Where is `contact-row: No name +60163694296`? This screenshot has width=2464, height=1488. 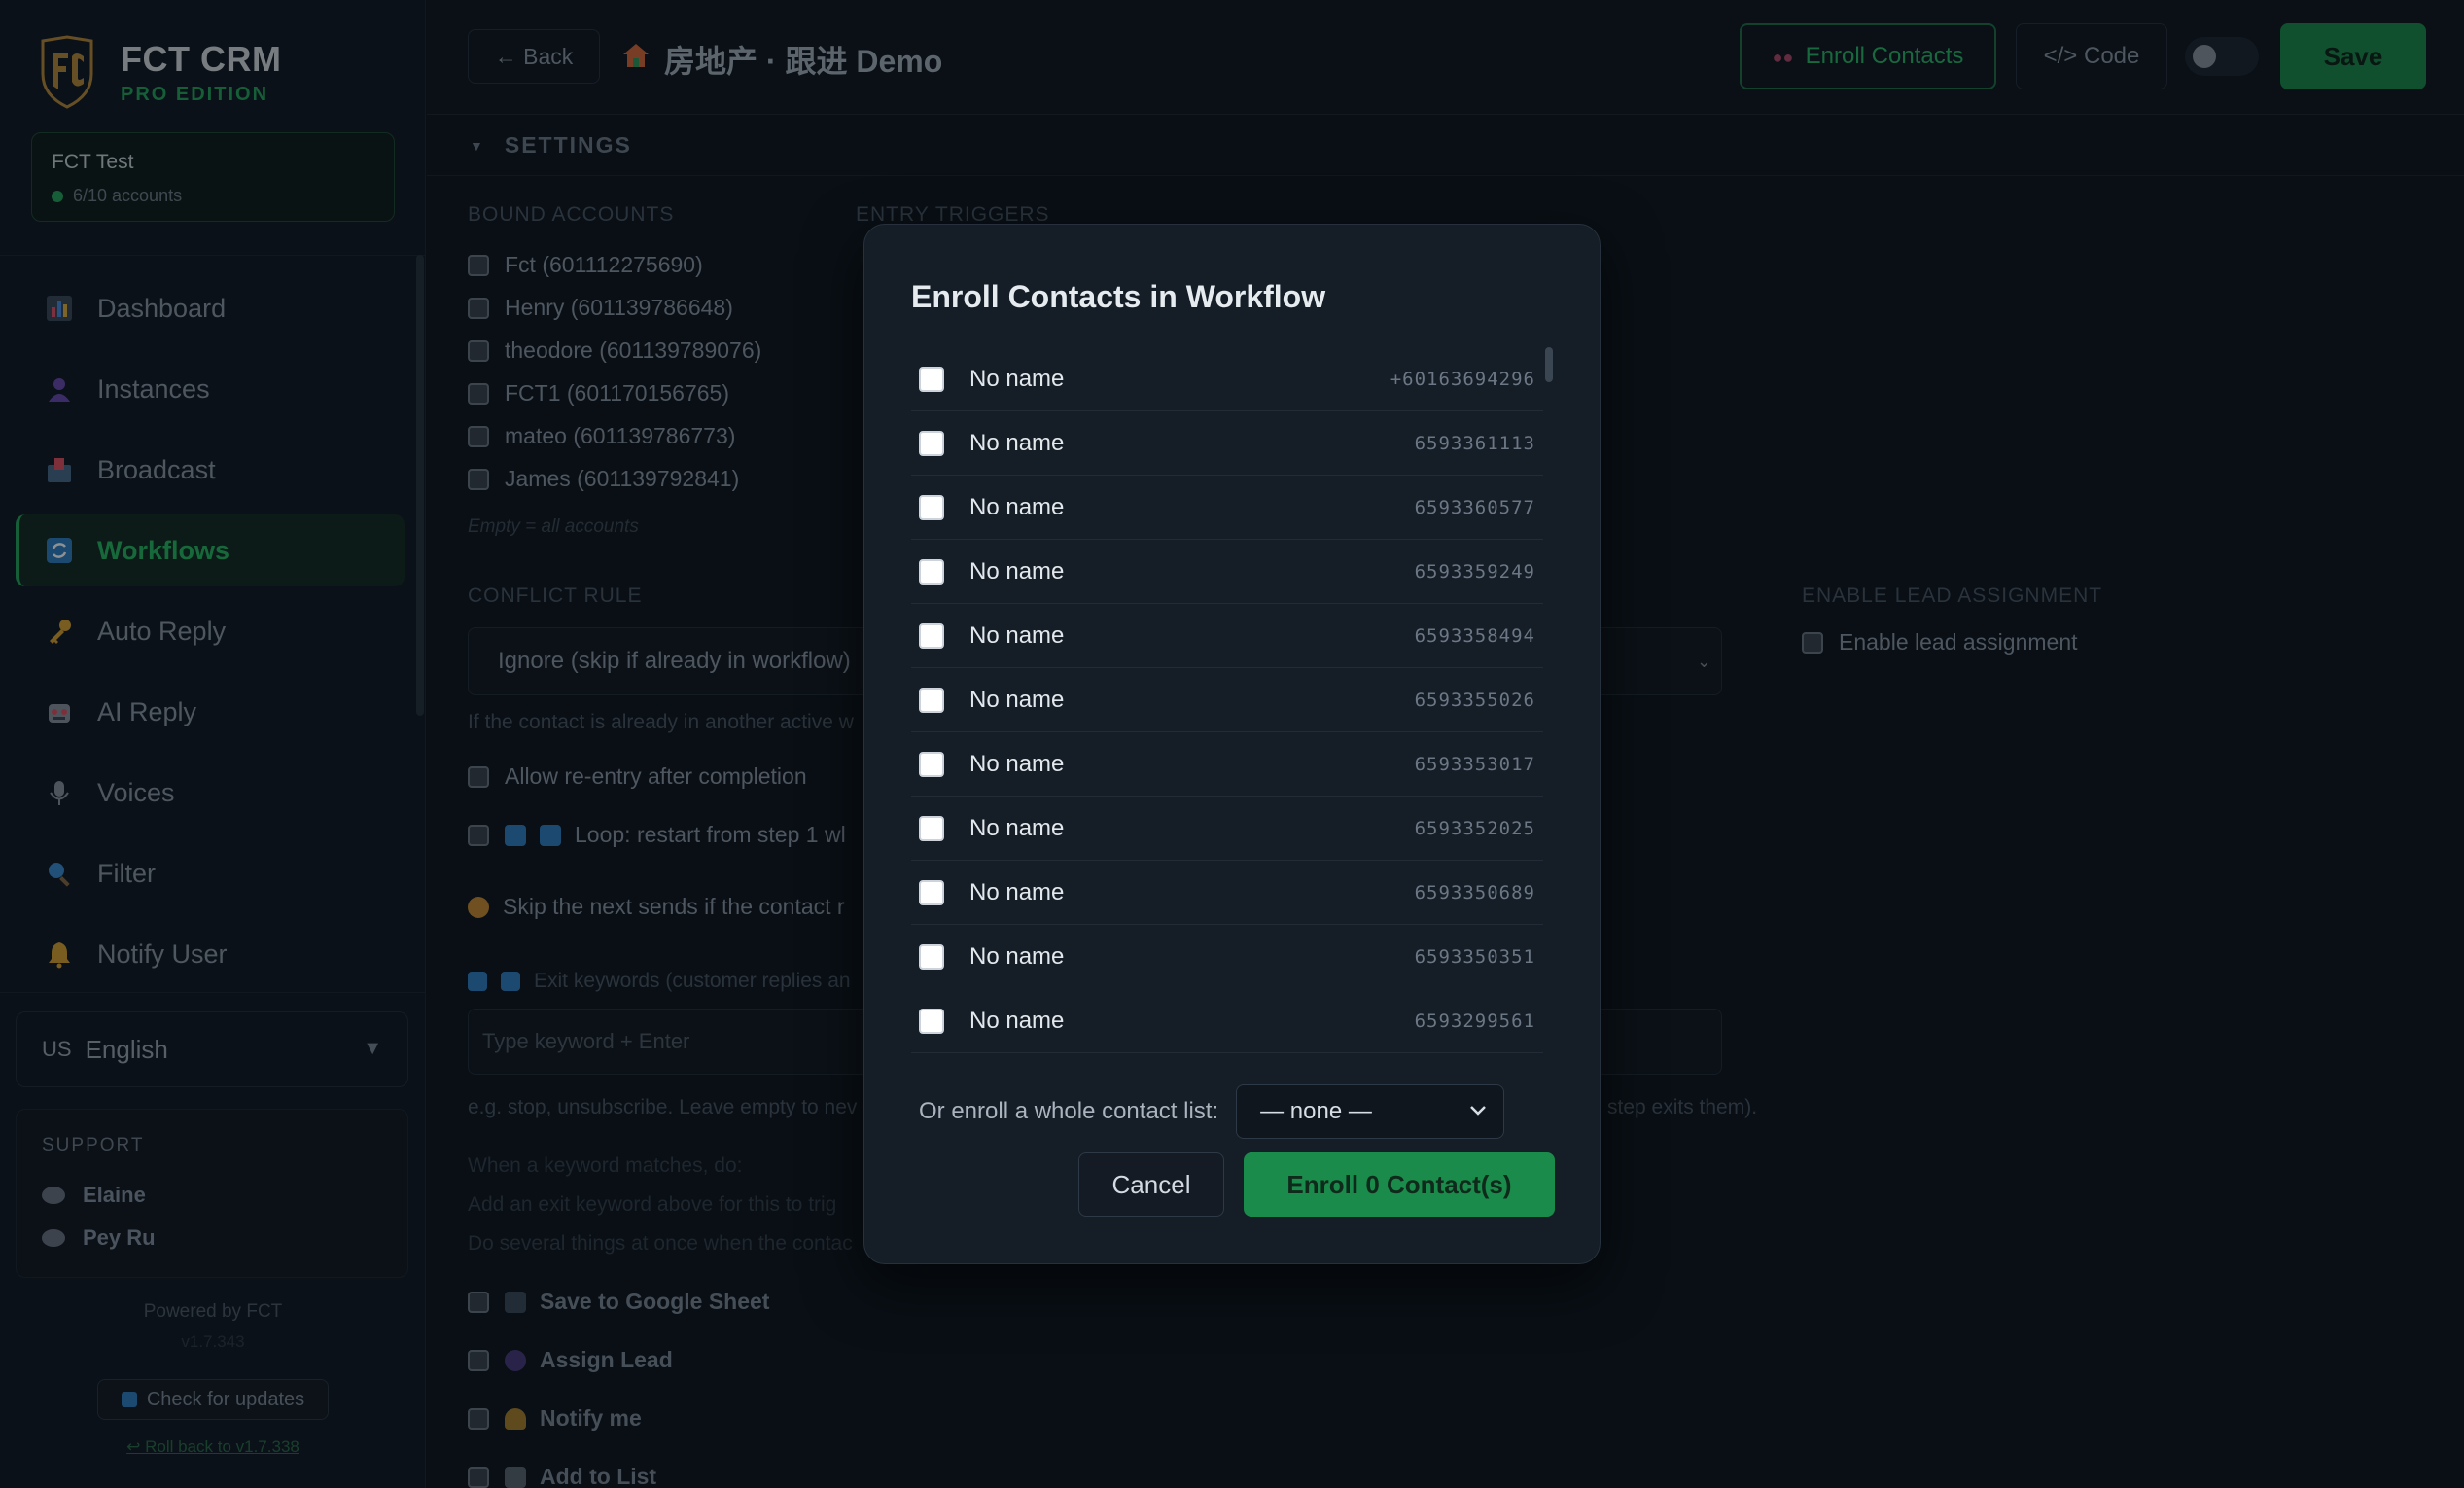
contact-row: No name +60163694296 is located at coordinates (1227, 379).